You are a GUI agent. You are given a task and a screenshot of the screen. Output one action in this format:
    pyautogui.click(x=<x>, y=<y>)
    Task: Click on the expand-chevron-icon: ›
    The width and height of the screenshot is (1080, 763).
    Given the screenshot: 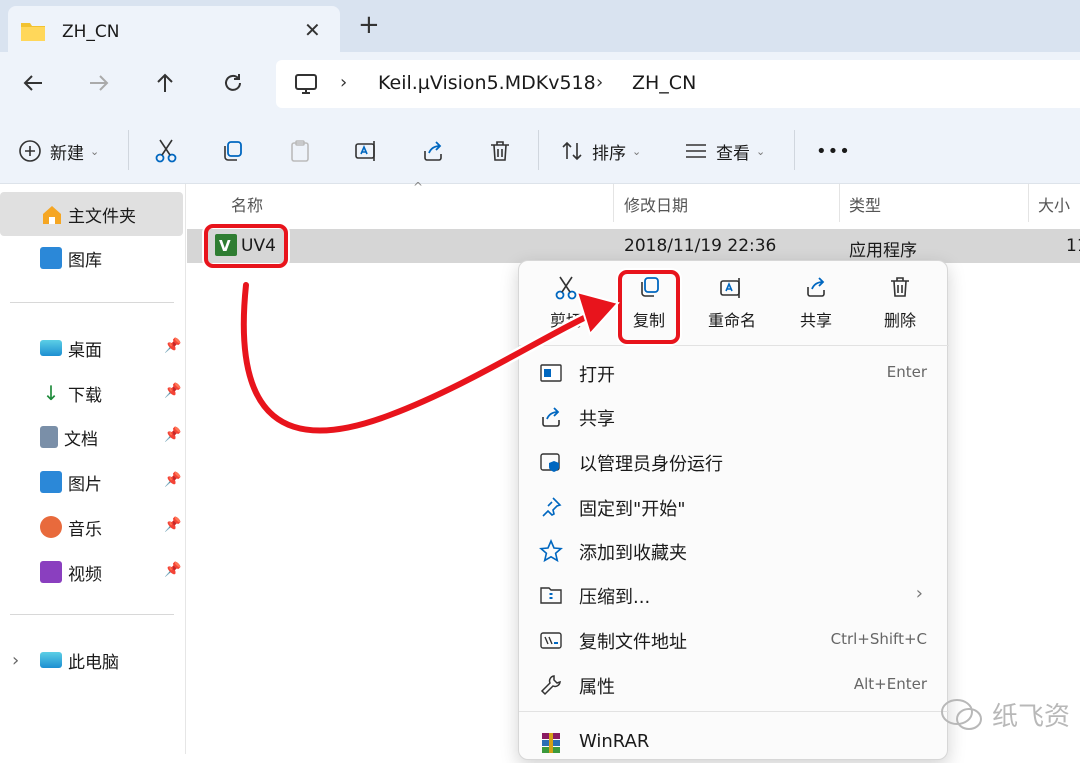 What is the action you would take?
    pyautogui.click(x=15, y=660)
    